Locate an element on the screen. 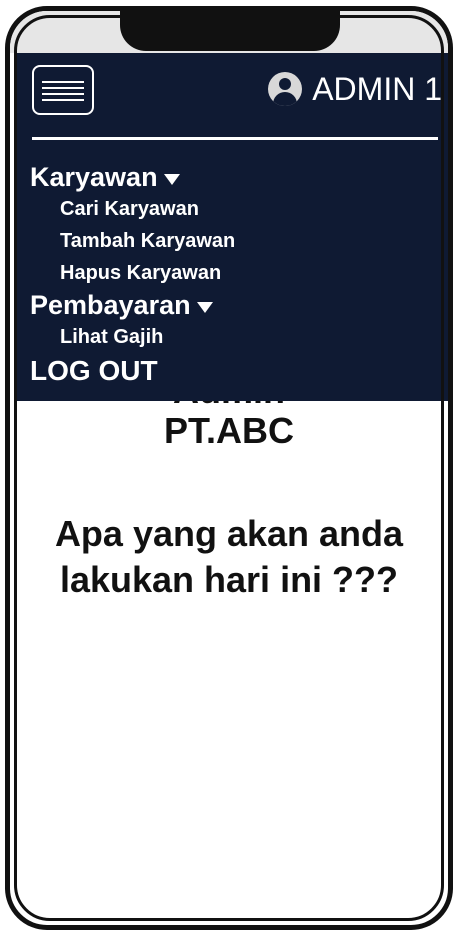  hamburger-icon is located at coordinates (63, 90).